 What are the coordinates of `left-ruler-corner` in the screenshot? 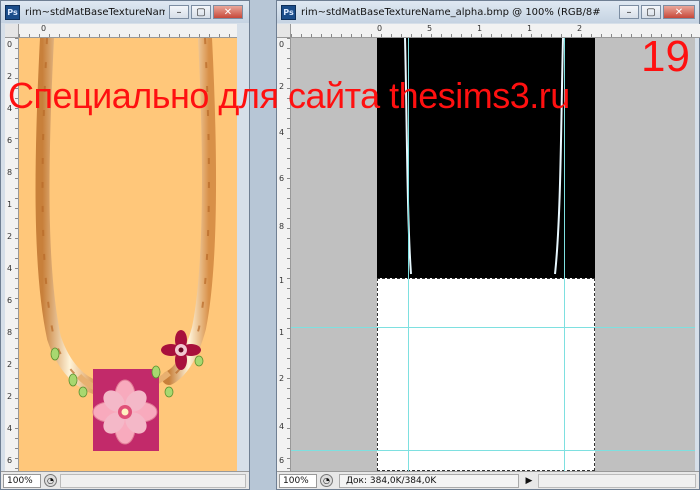 It's located at (12, 31).